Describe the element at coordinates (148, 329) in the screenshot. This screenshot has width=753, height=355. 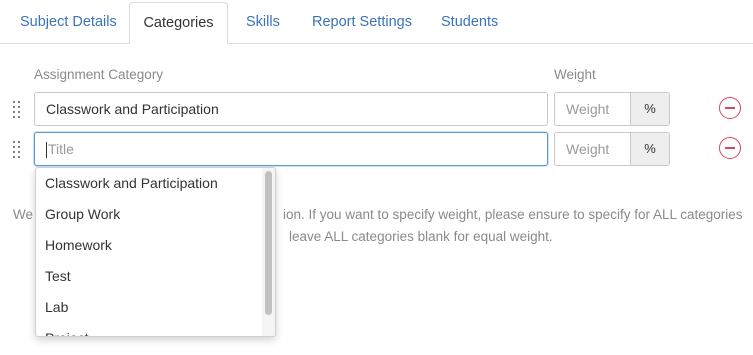
I see `dropdown-option: Project` at that location.